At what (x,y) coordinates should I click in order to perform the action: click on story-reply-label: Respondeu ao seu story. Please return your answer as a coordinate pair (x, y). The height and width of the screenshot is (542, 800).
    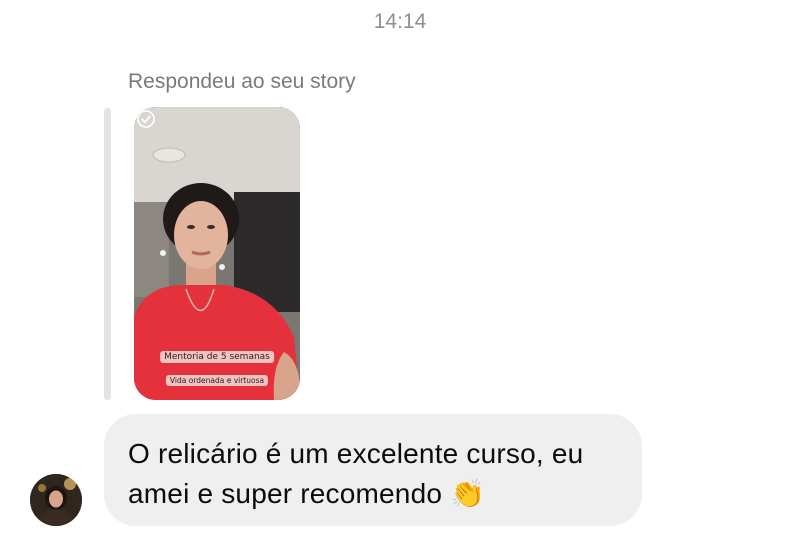
    Looking at the image, I should click on (242, 81).